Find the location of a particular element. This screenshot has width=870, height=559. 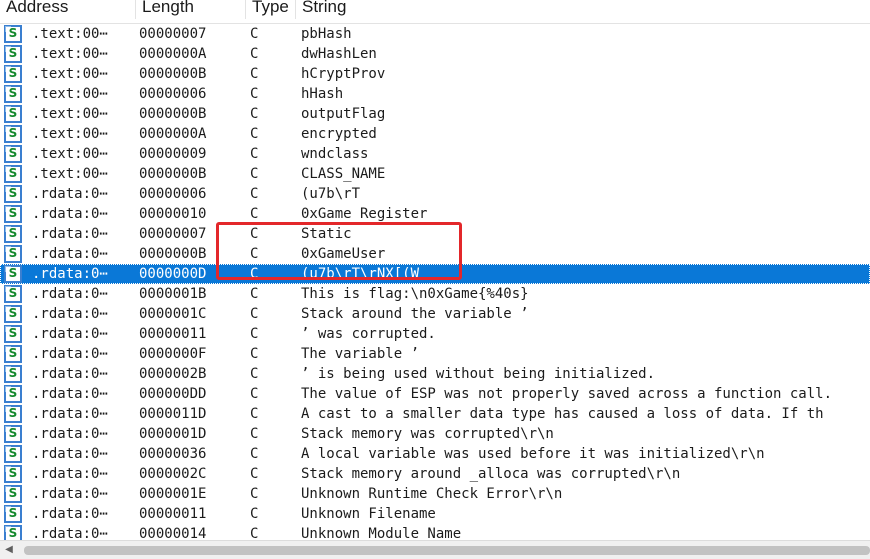

table-row: S .rdata:0⋯ 00000011 C Unknown Filename is located at coordinates (435, 514).